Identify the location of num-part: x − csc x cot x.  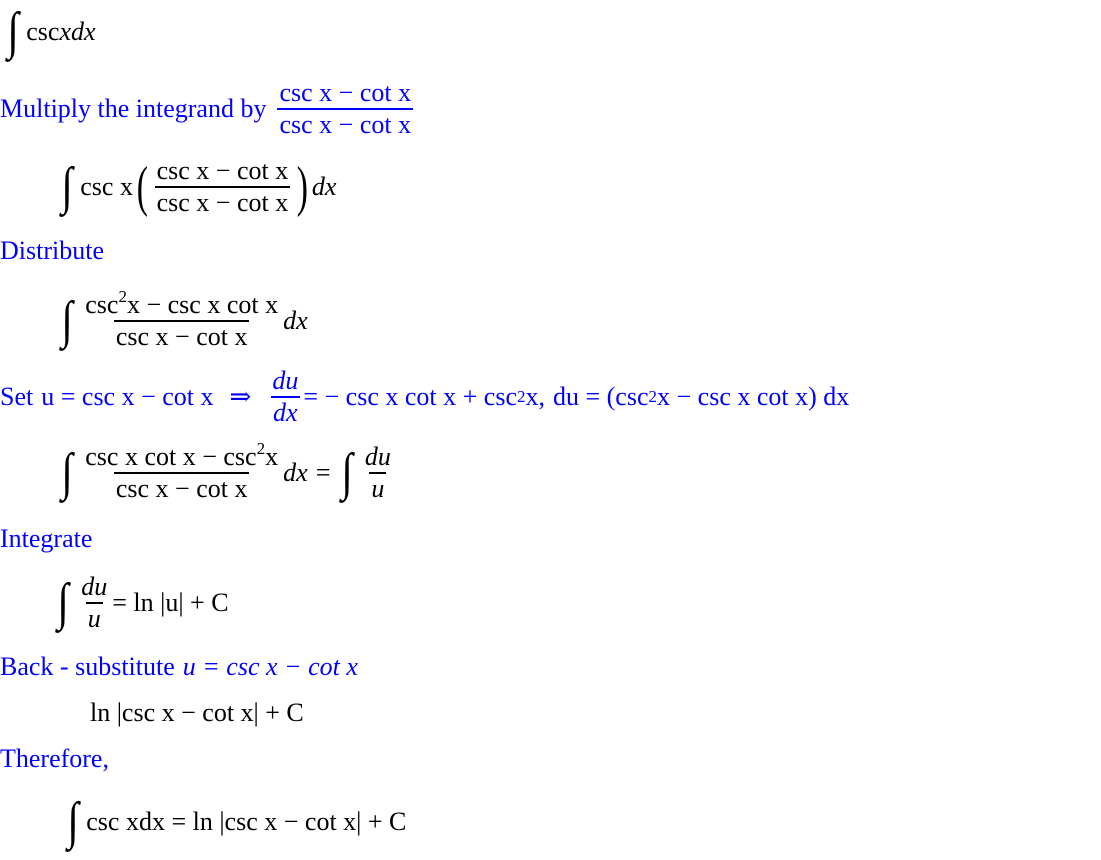
(202, 304).